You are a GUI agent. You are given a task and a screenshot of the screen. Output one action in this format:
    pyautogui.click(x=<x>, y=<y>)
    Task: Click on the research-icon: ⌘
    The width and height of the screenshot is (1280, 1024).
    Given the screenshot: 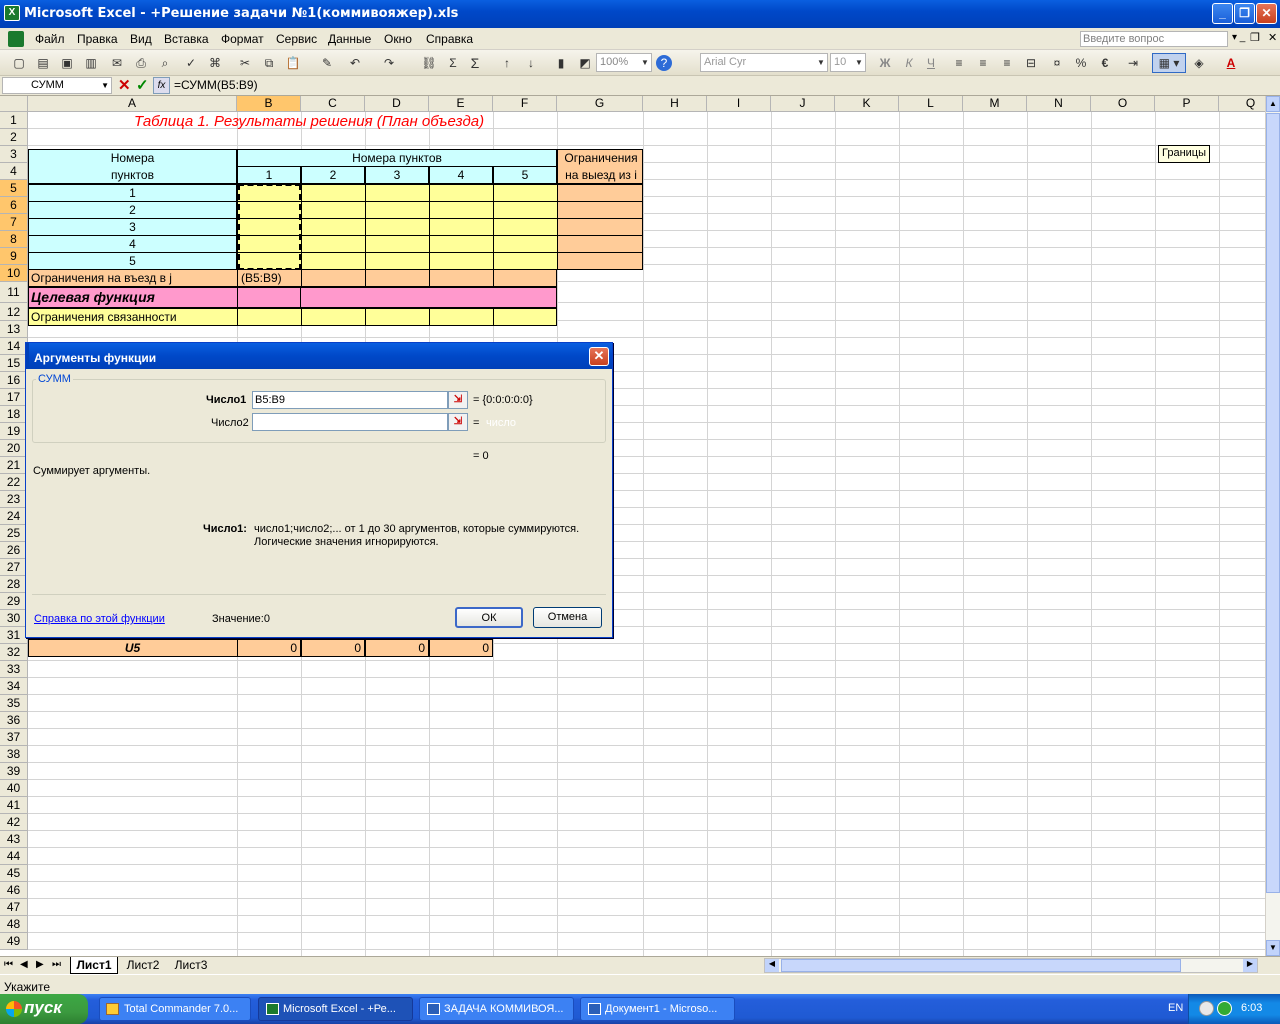 What is the action you would take?
    pyautogui.click(x=215, y=63)
    